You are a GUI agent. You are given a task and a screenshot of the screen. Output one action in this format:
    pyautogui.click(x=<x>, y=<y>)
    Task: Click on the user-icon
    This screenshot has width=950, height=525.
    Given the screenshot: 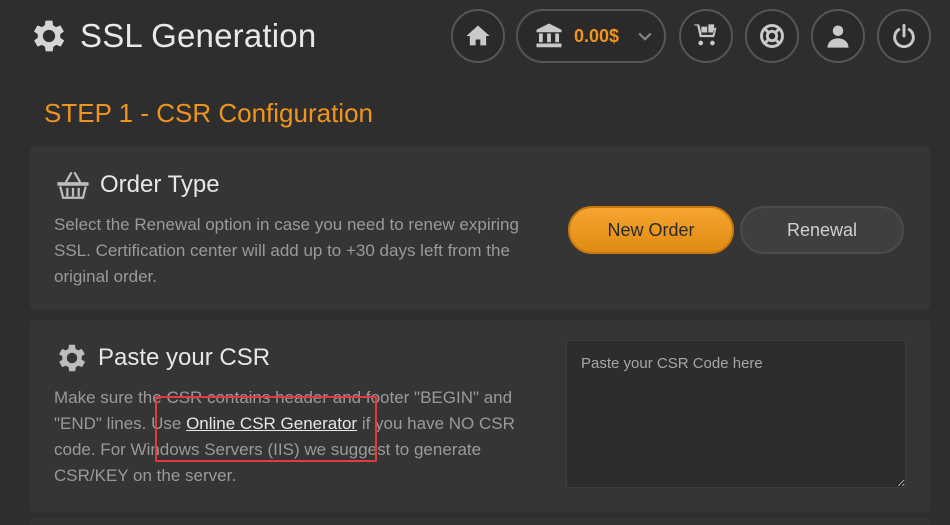 What is the action you would take?
    pyautogui.click(x=838, y=36)
    